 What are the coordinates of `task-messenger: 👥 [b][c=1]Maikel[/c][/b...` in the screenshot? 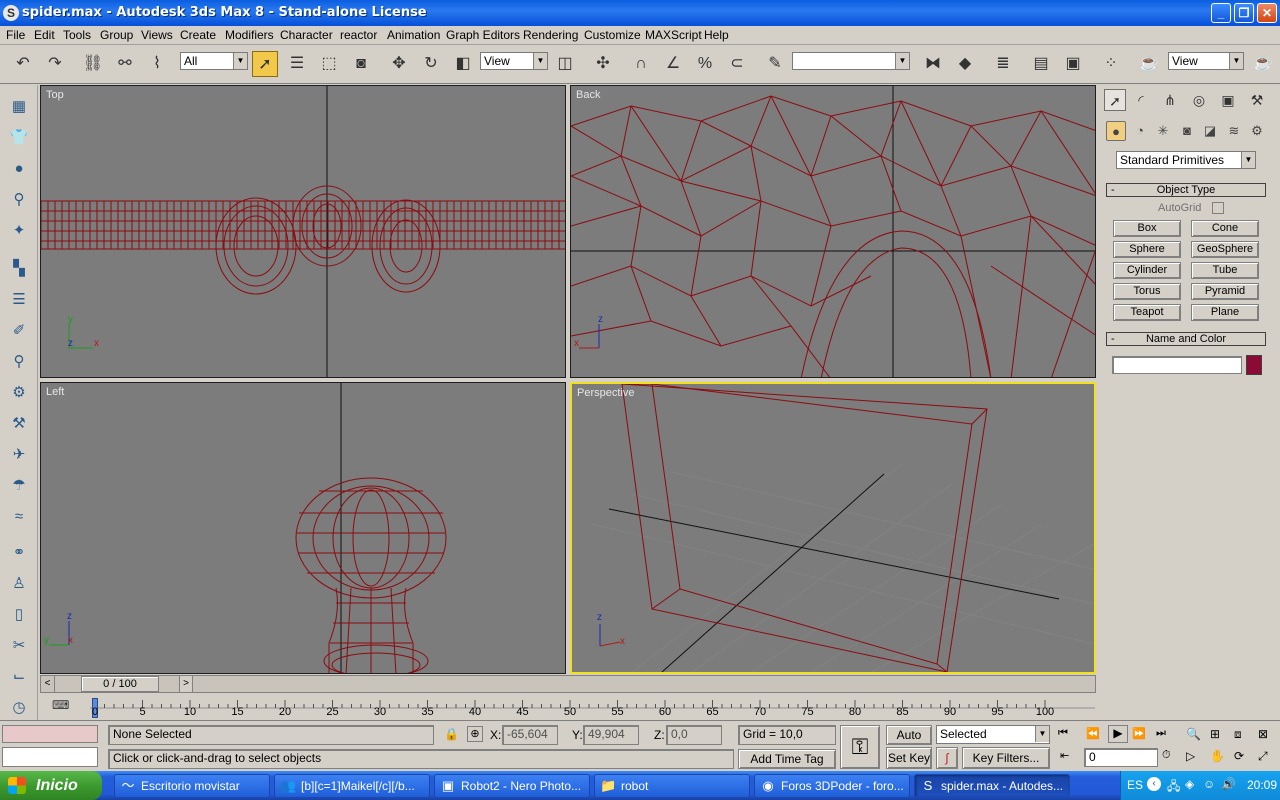 It's located at (352, 786).